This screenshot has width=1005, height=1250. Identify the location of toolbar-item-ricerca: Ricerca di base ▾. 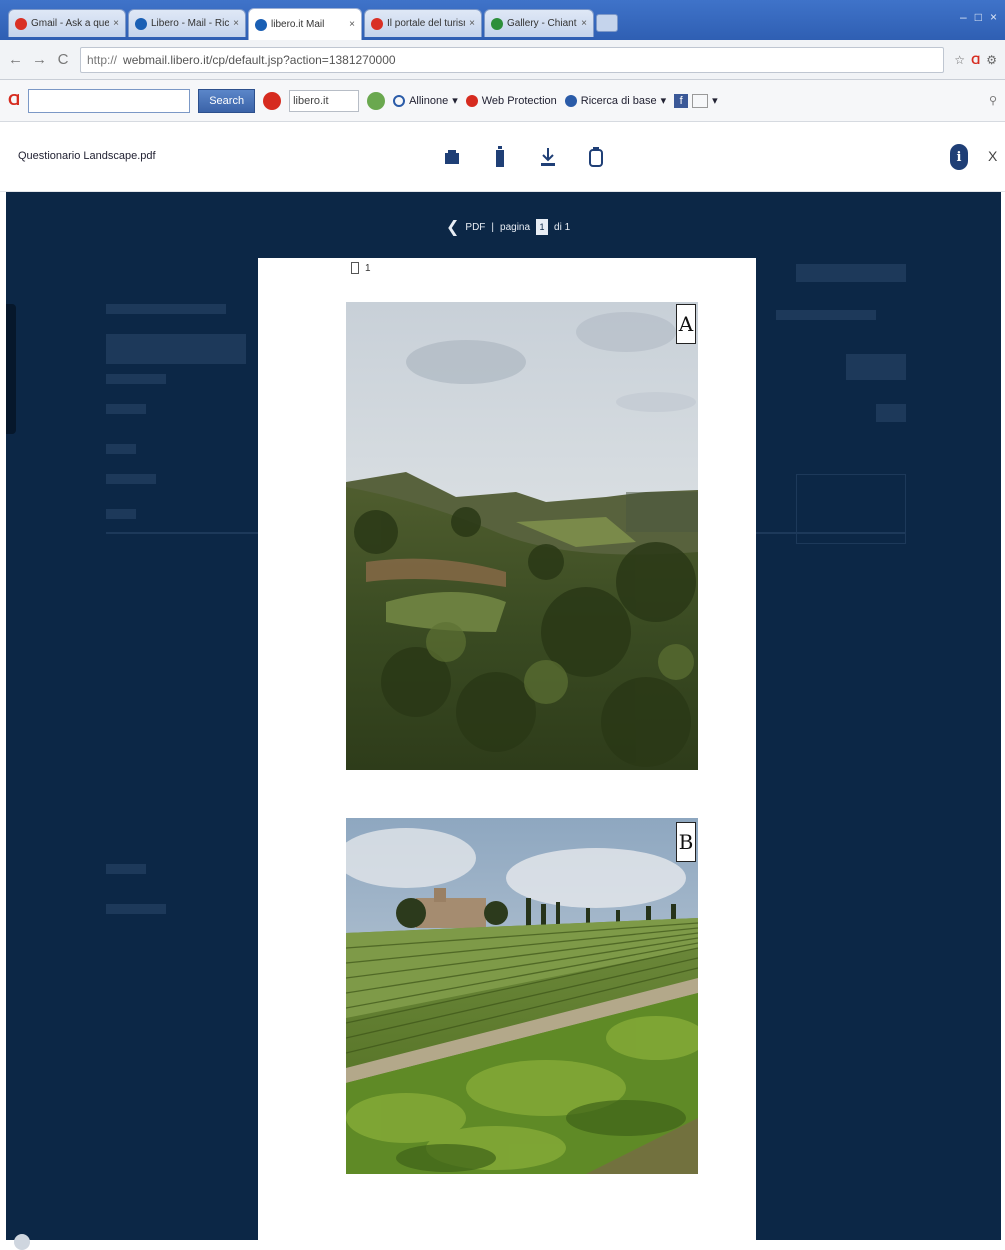
(615, 100).